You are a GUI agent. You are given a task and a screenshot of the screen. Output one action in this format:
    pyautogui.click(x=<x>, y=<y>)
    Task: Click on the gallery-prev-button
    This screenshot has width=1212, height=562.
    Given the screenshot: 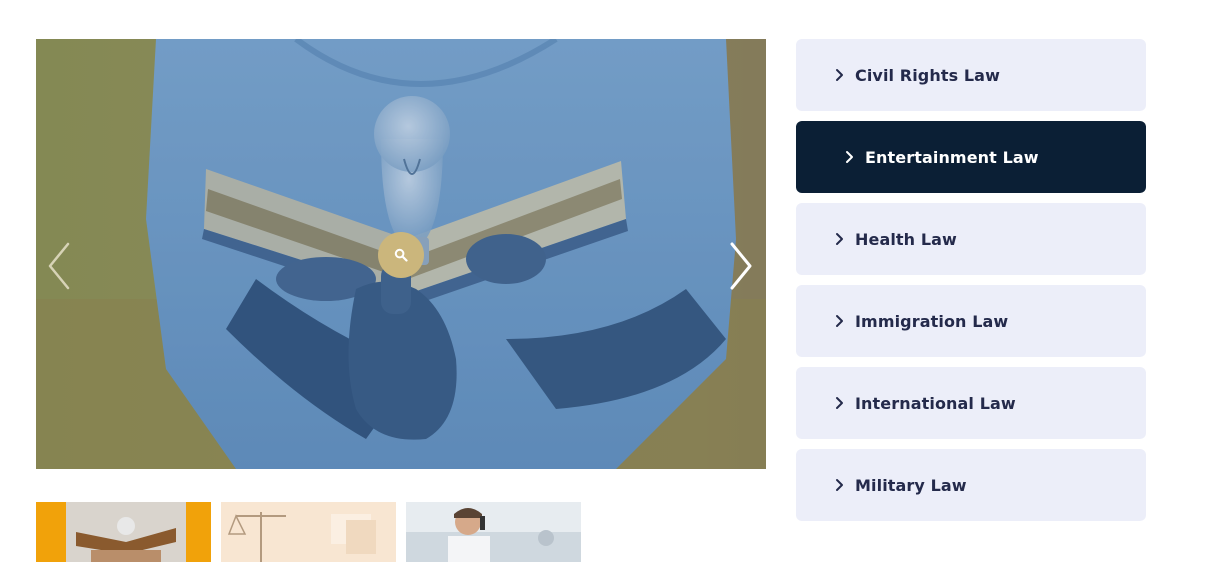 What is the action you would take?
    pyautogui.click(x=59, y=266)
    